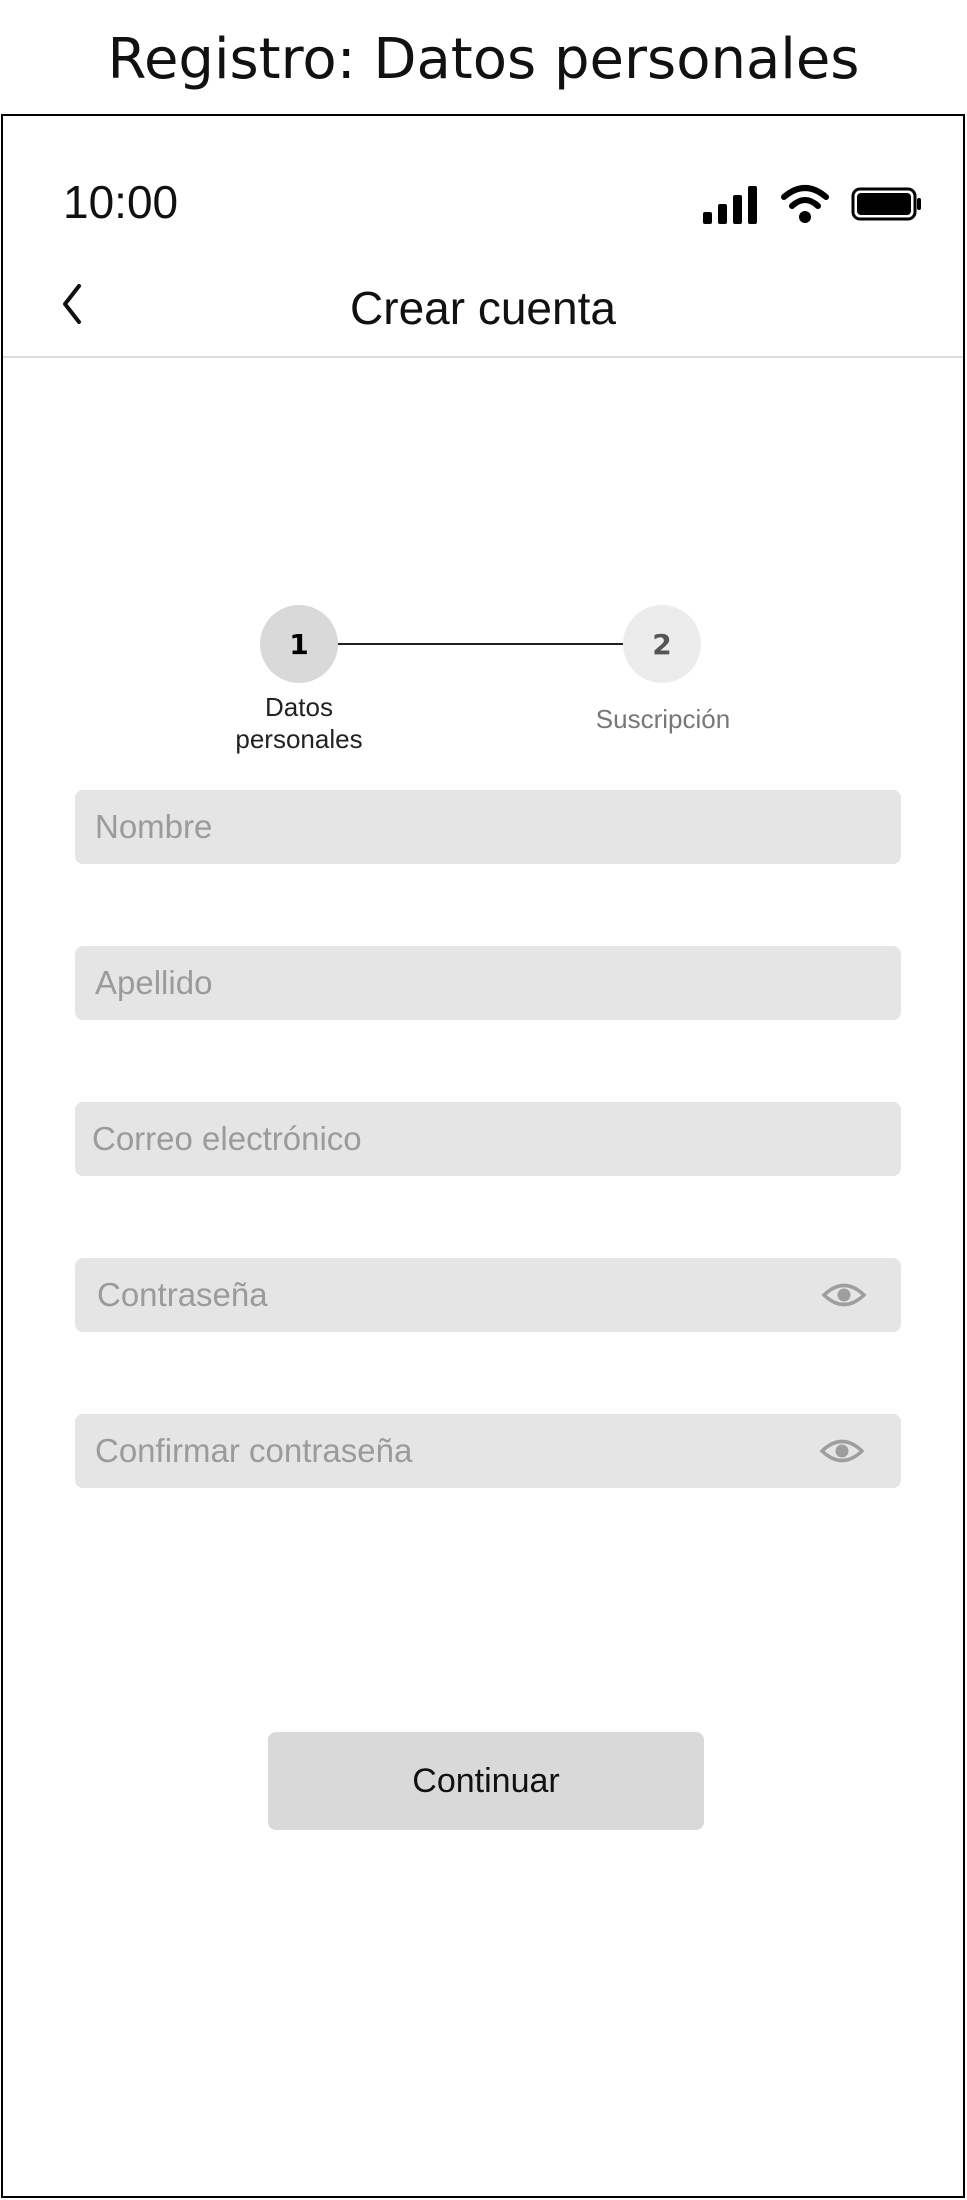 The width and height of the screenshot is (967, 2200). What do you see at coordinates (299, 723) in the screenshot?
I see `step-1-label: Datos personales` at bounding box center [299, 723].